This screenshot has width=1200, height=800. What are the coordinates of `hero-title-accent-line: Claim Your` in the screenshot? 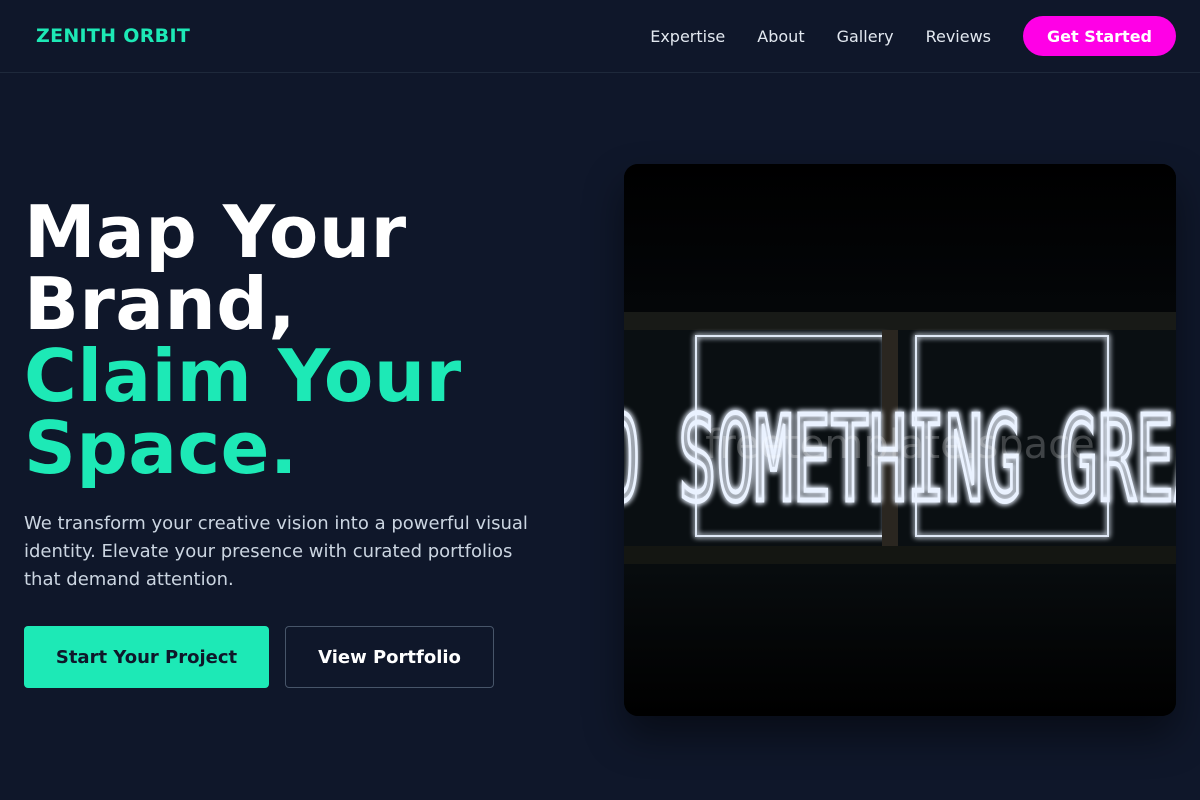 It's located at (243, 376).